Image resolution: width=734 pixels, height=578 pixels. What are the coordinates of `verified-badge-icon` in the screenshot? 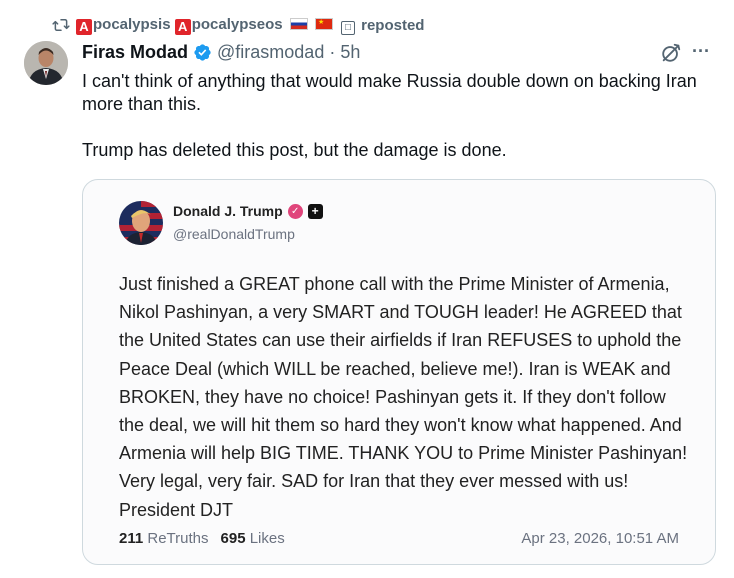 It's located at (202, 52).